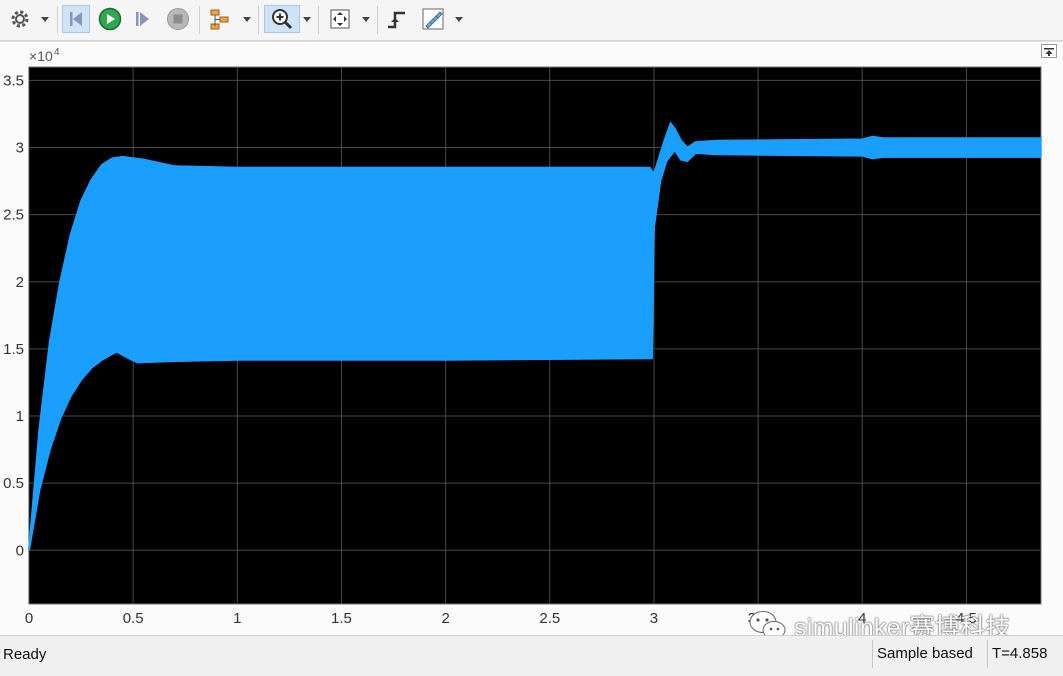 This screenshot has height=676, width=1063. I want to click on autoscale-button, so click(340, 19).